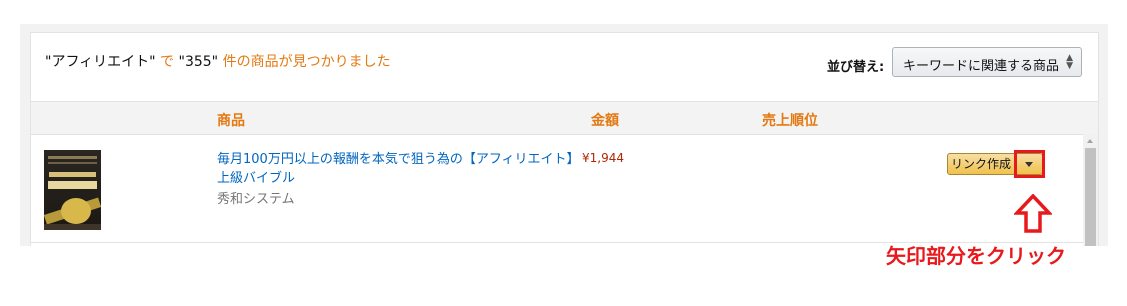 The height and width of the screenshot is (306, 1127). What do you see at coordinates (605, 121) in the screenshot?
I see `header-price: 金額` at bounding box center [605, 121].